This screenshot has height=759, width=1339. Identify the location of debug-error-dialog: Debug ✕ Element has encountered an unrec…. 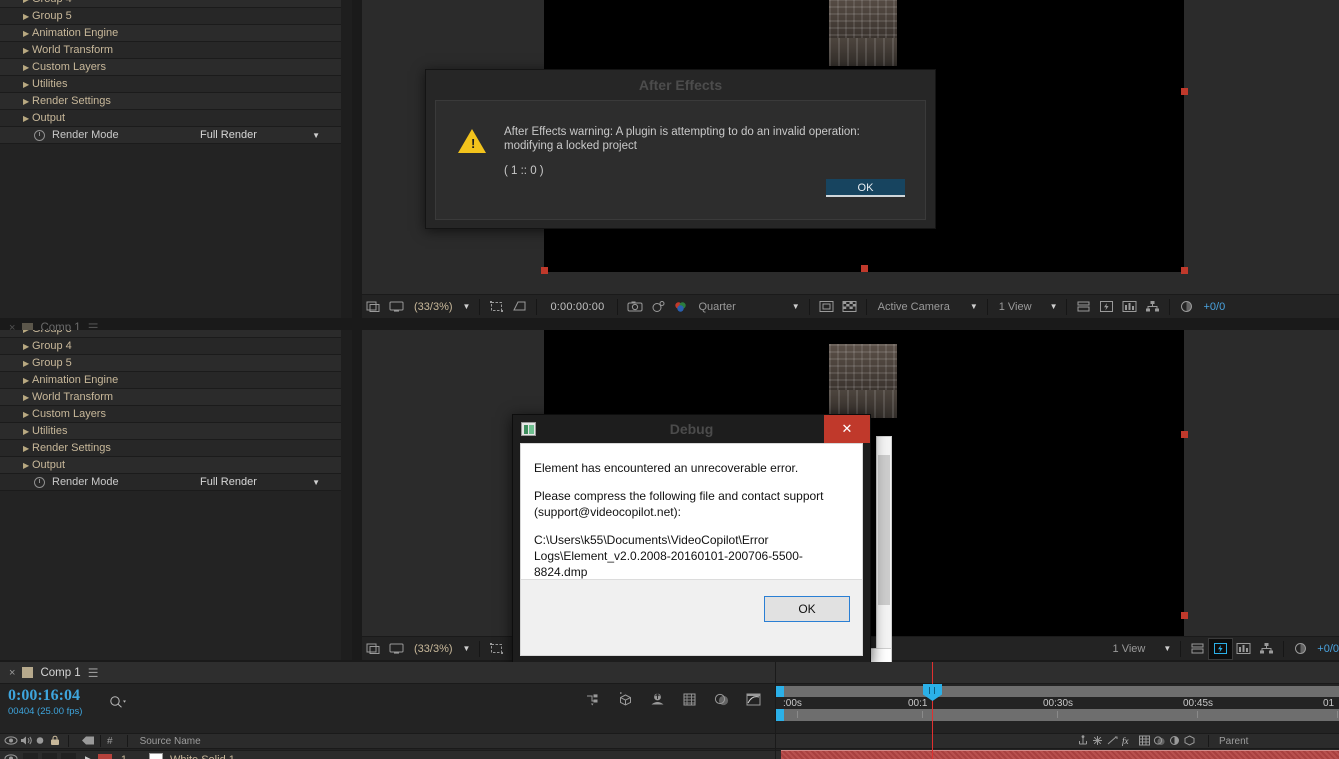
(691, 539).